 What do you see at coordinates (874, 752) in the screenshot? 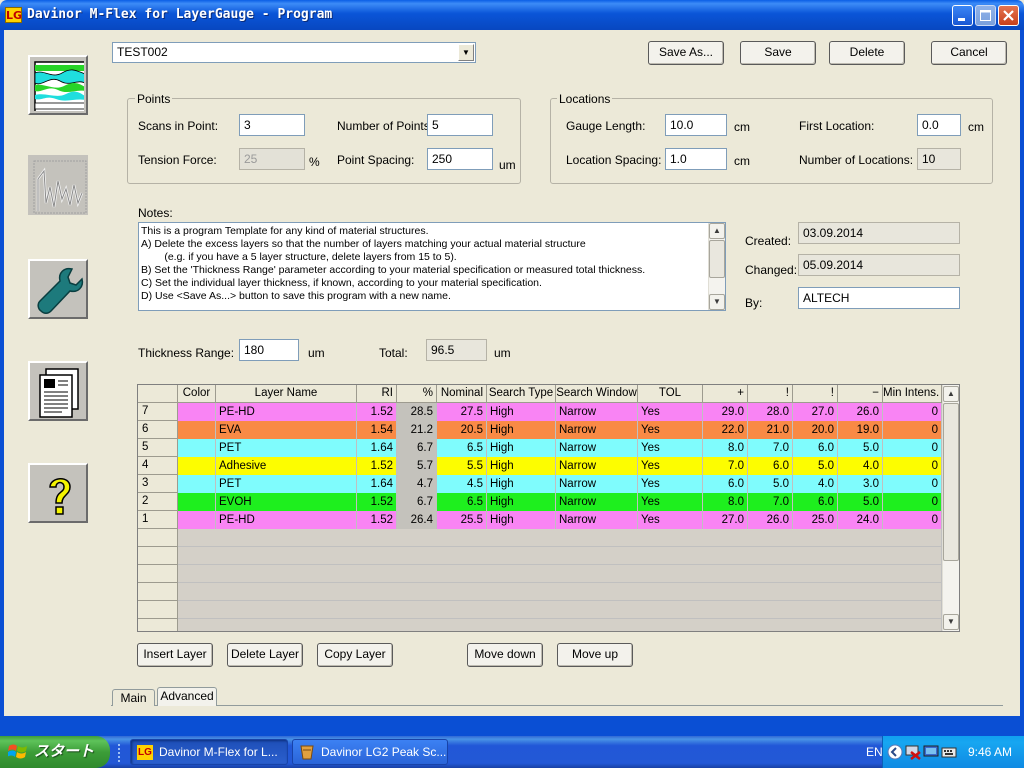
I see `language-indicator: EN` at bounding box center [874, 752].